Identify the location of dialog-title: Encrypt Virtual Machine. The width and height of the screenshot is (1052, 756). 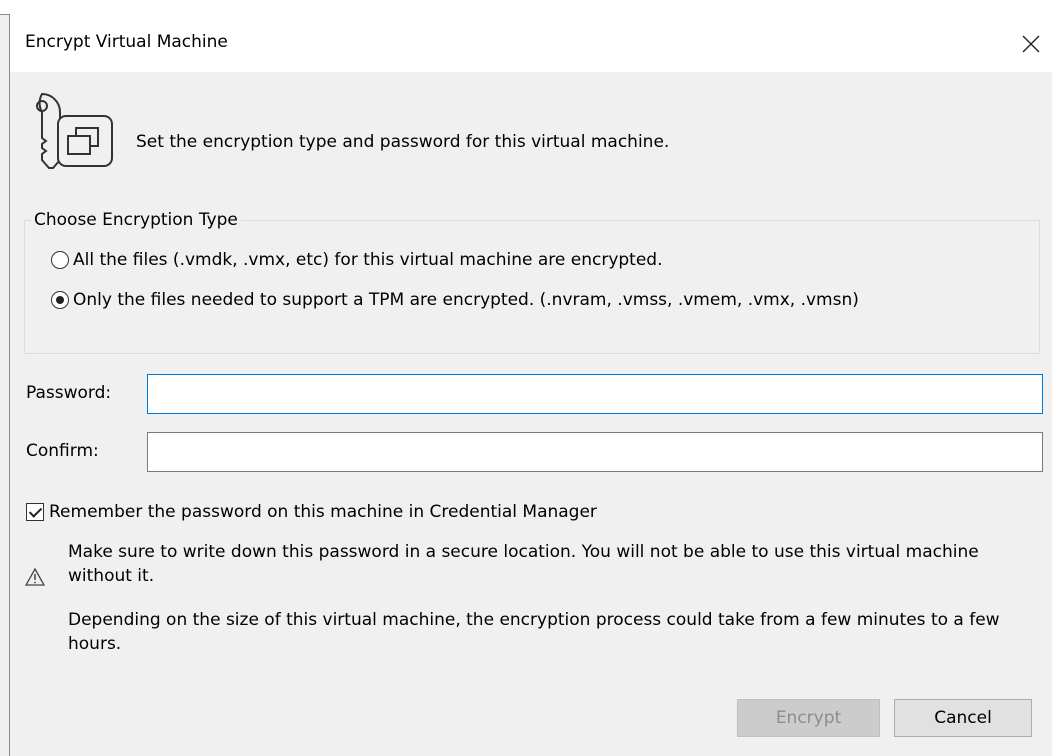
(126, 42).